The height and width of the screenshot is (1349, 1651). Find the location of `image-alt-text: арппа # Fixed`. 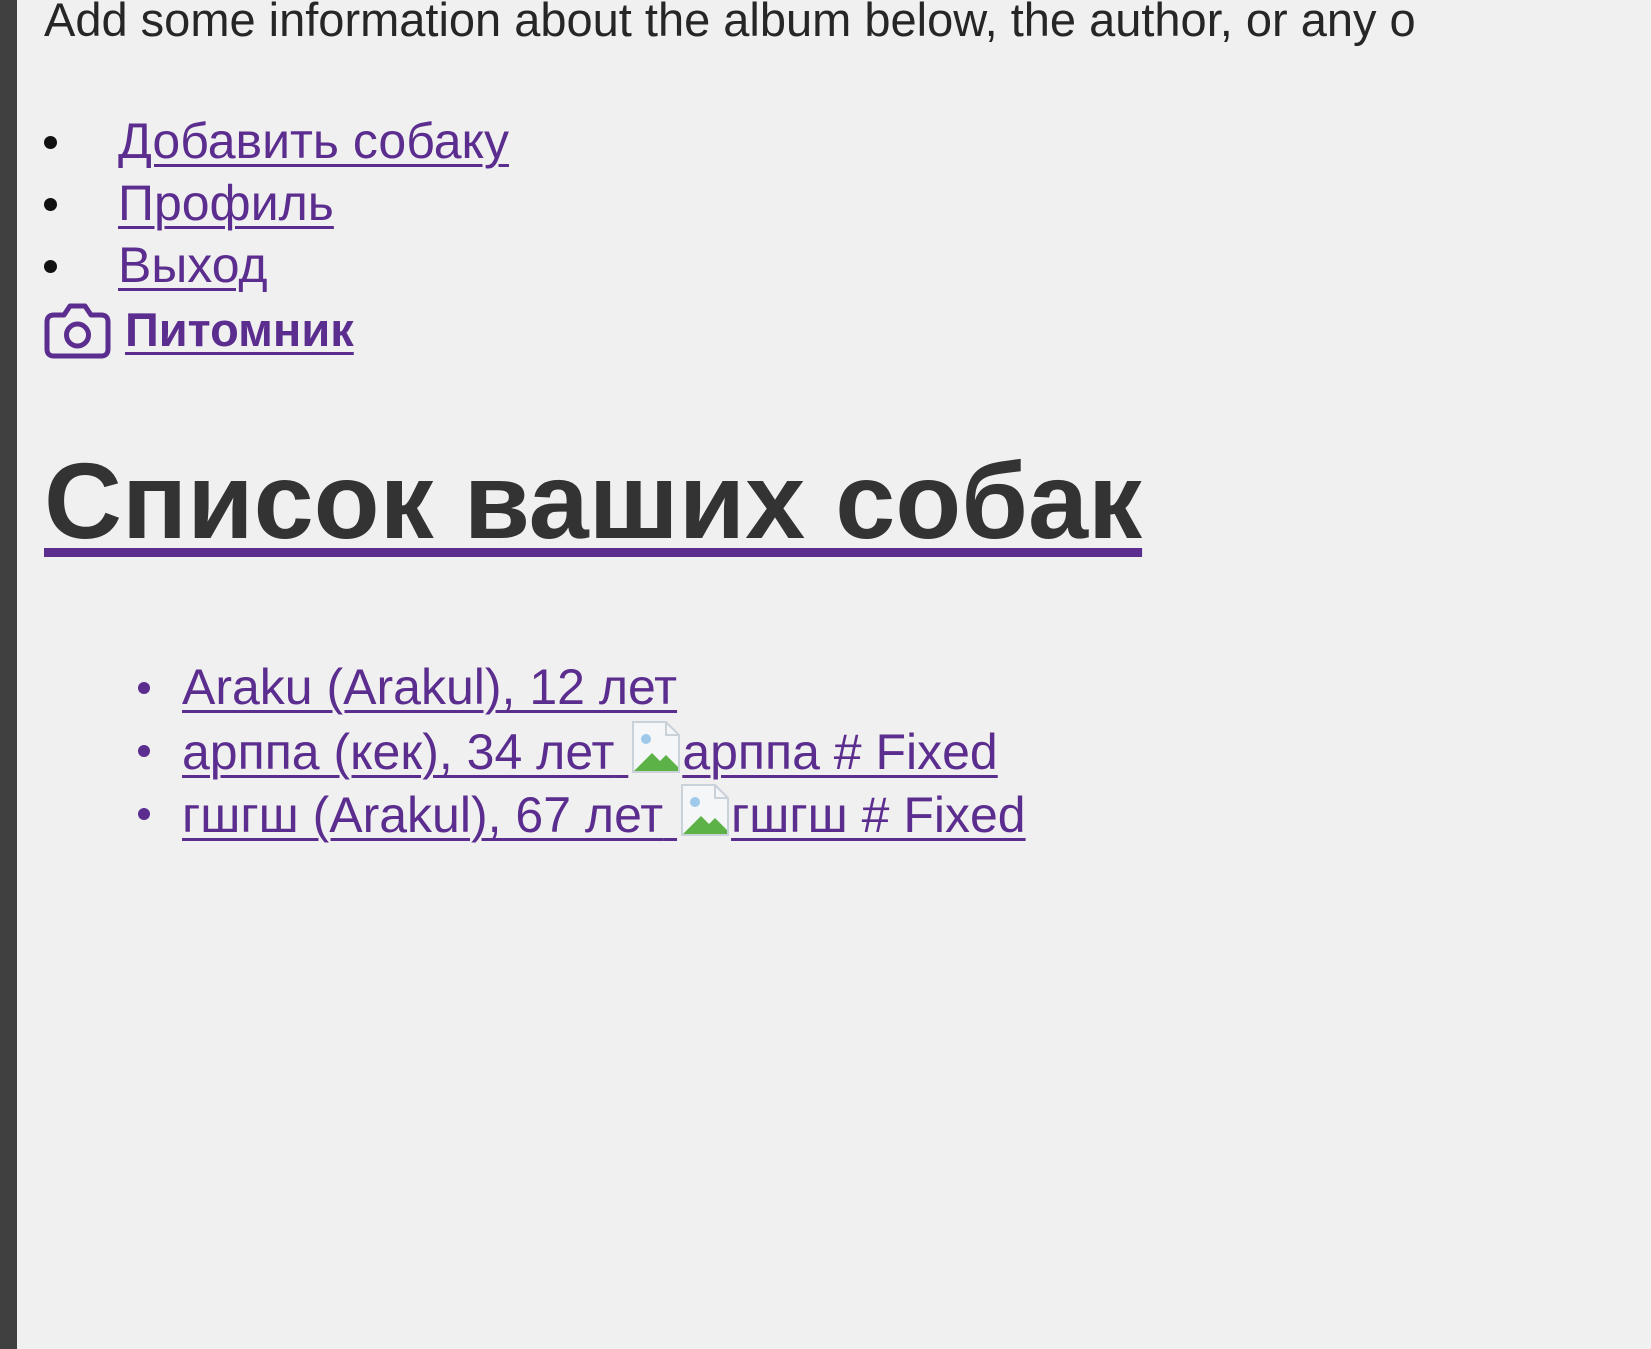

image-alt-text: арппа # Fixed is located at coordinates (840, 752).